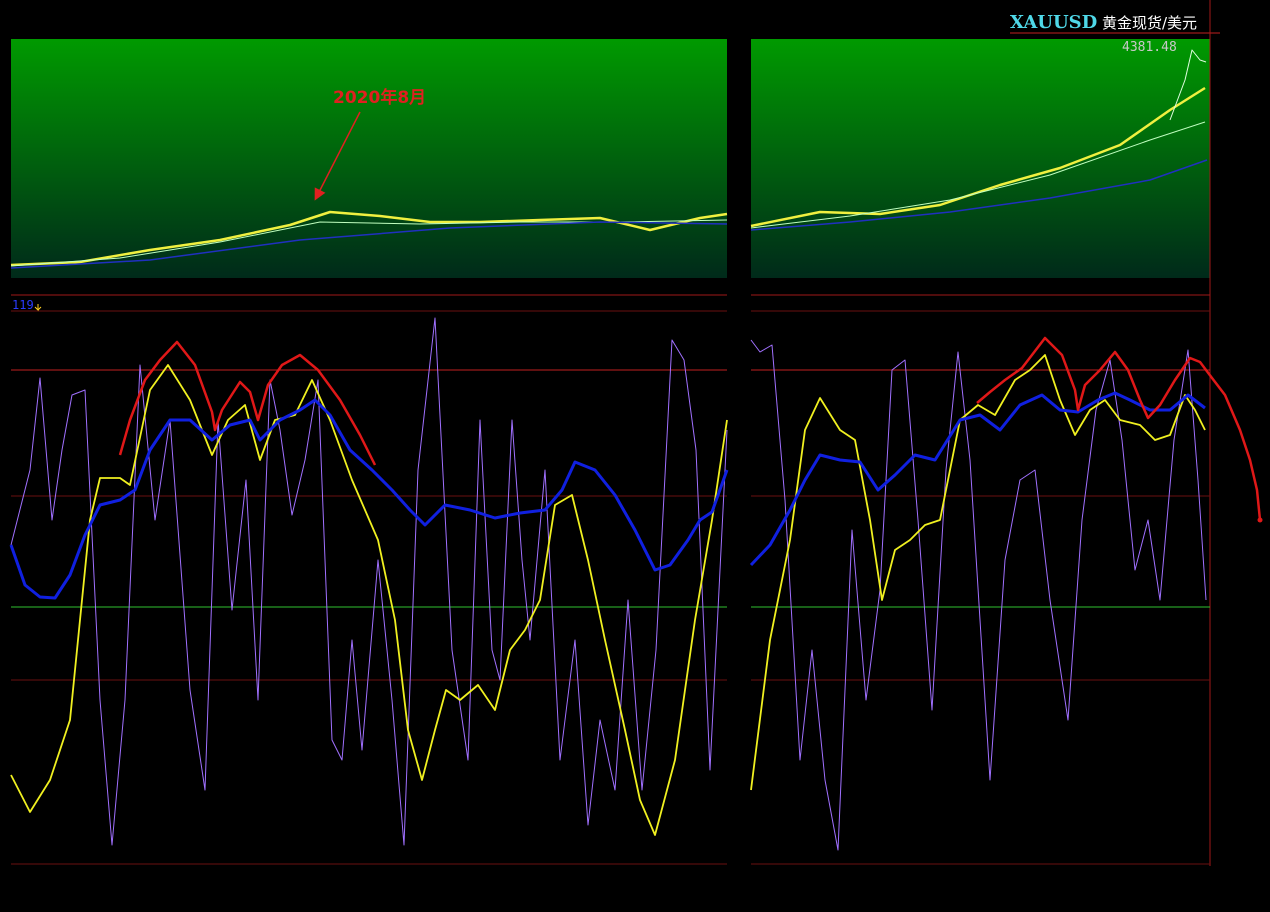 This screenshot has width=1270, height=912. What do you see at coordinates (980, 158) in the screenshot?
I see `price-panel-right` at bounding box center [980, 158].